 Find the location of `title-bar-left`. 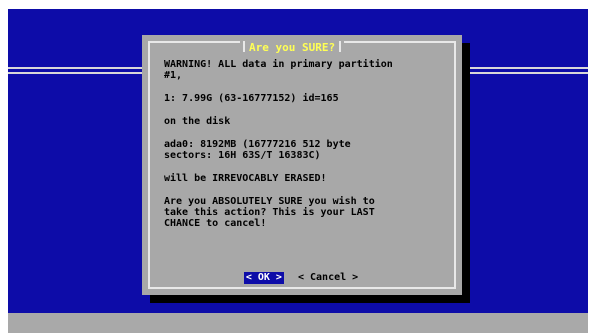

title-bar-left is located at coordinates (244, 46).